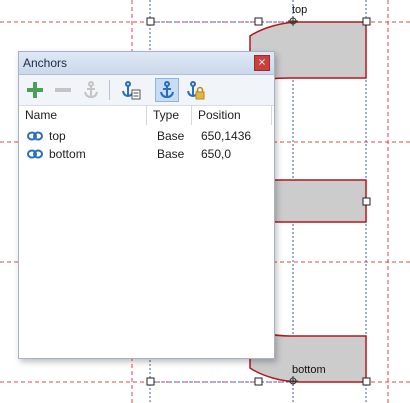  I want to click on table-row: bottom Base 650,0, so click(145, 154).